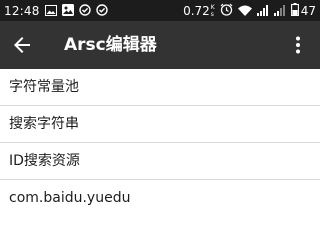 This screenshot has height=240, width=320. Describe the element at coordinates (212, 14) in the screenshot. I see `speed-unit-bottom: s` at that location.